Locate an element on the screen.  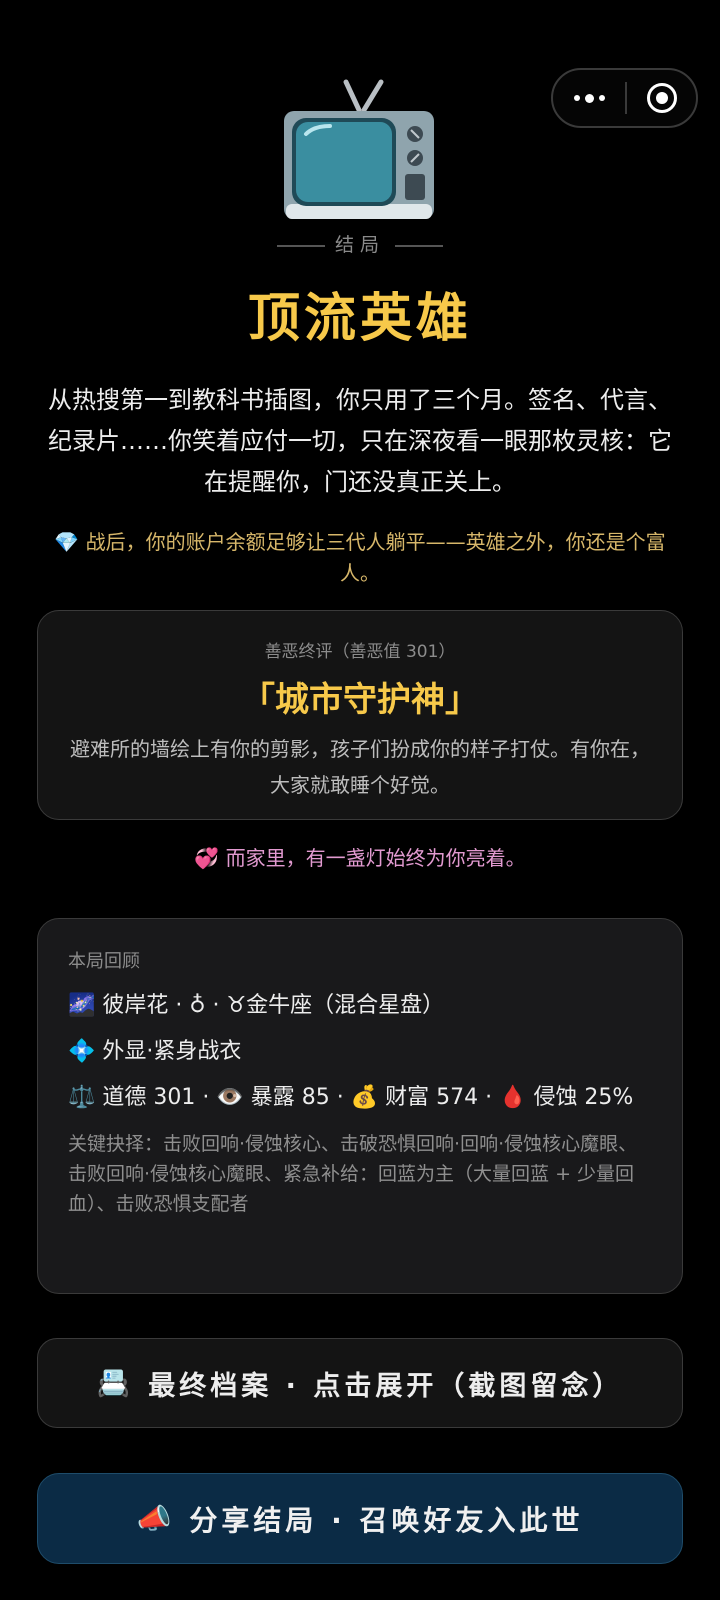
review-appearance: 💠 外显·紧身战衣 is located at coordinates (155, 1051).